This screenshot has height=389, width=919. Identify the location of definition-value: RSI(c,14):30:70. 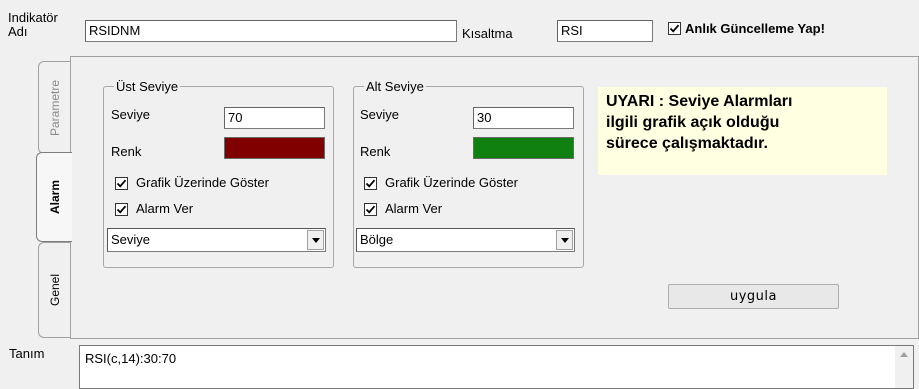
(131, 358).